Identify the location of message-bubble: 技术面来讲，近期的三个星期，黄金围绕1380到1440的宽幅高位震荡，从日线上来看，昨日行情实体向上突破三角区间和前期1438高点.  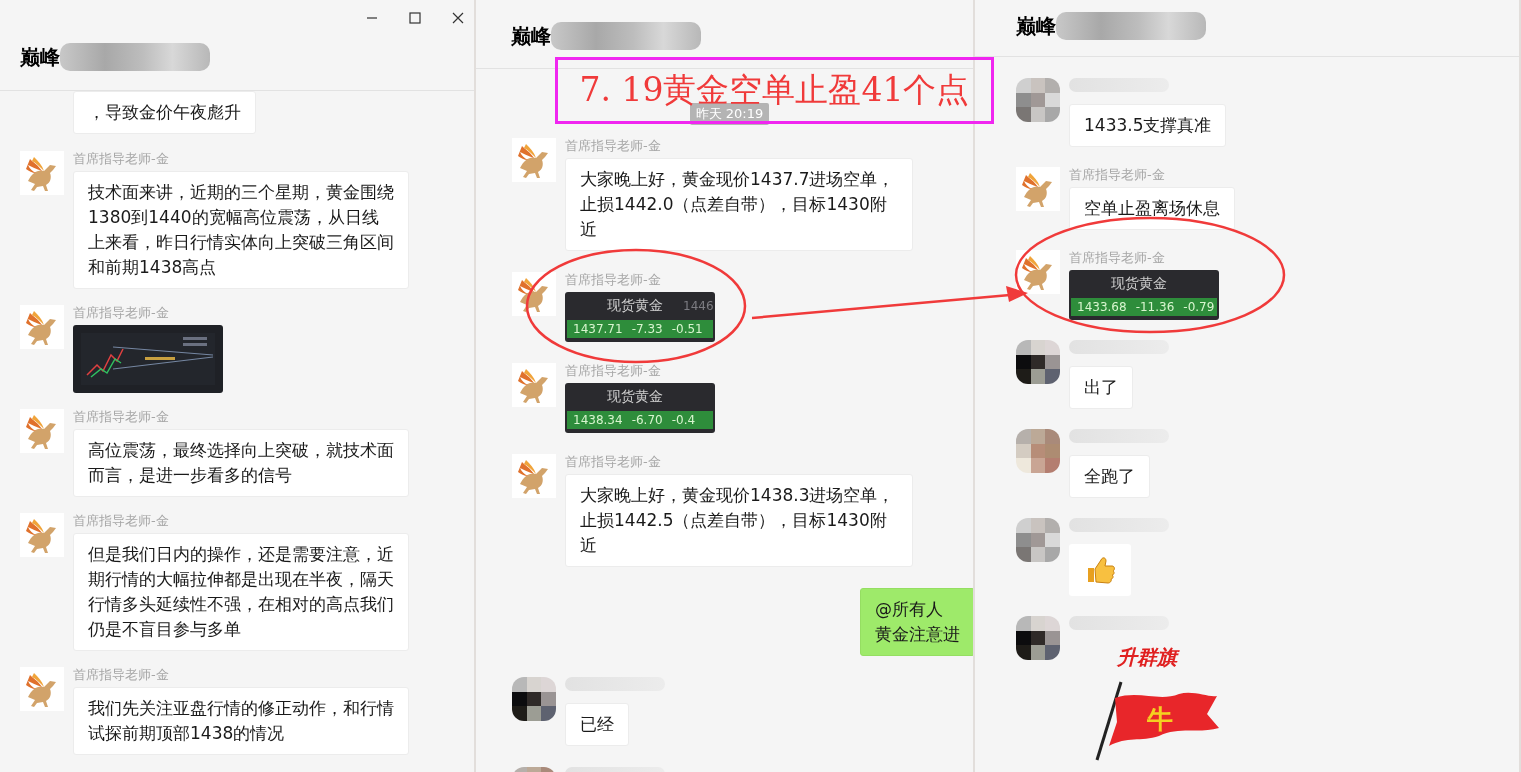
(241, 230).